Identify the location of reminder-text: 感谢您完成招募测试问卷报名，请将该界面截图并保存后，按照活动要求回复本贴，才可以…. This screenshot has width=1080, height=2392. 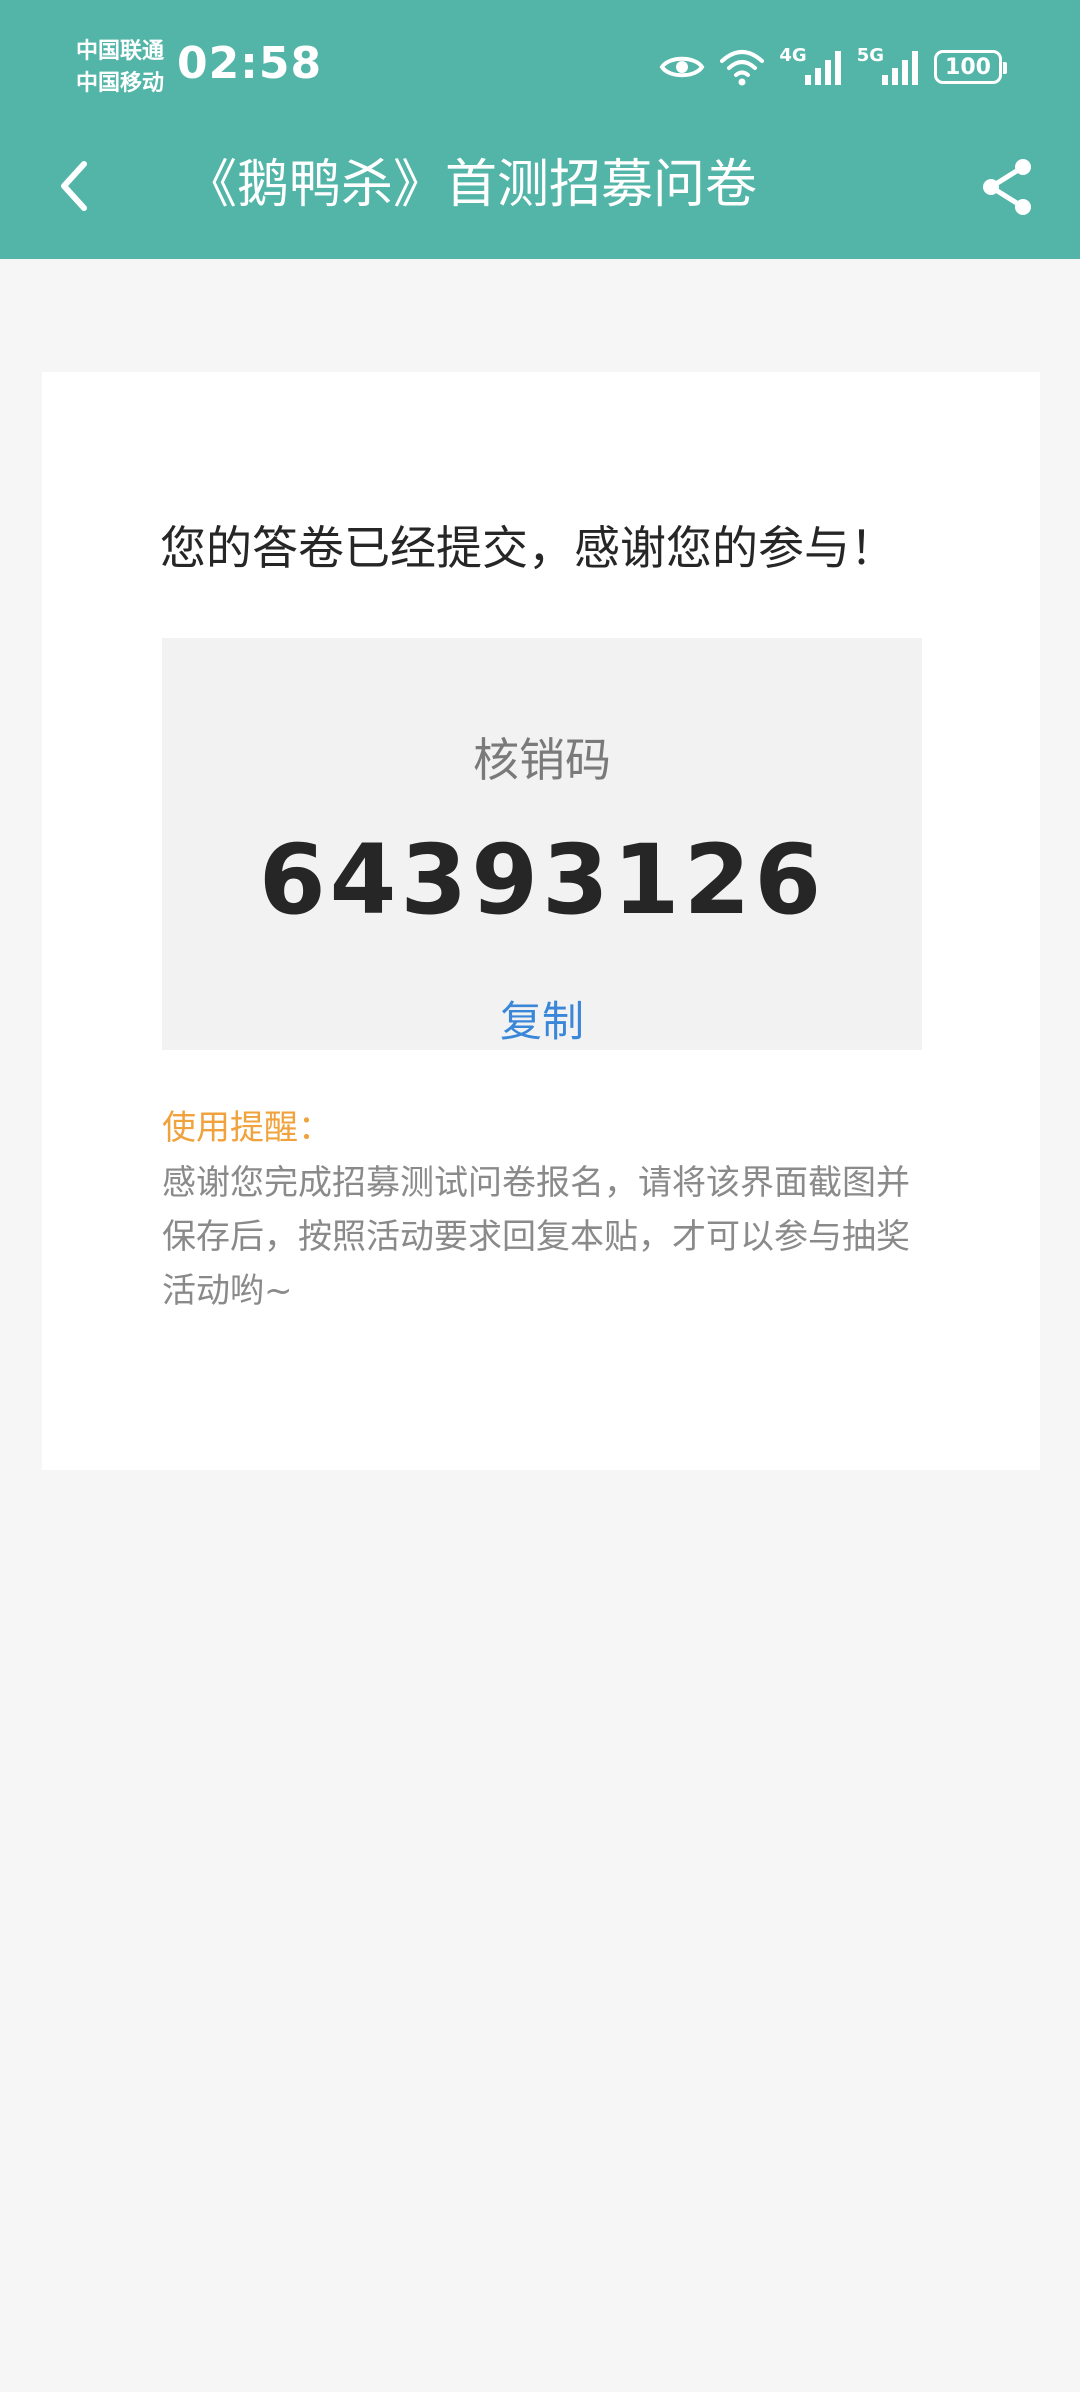
(536, 1237).